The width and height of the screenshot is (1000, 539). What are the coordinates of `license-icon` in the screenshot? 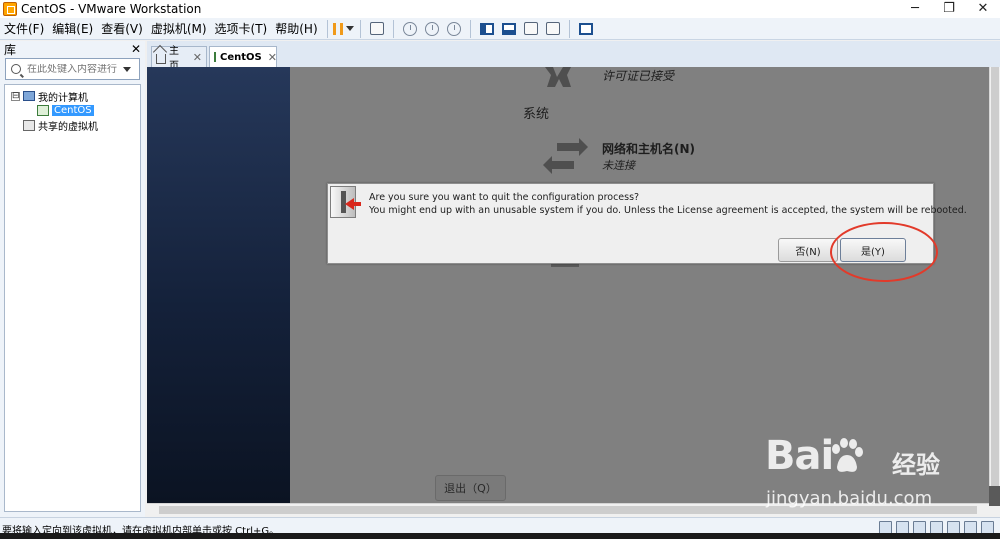 It's located at (558, 77).